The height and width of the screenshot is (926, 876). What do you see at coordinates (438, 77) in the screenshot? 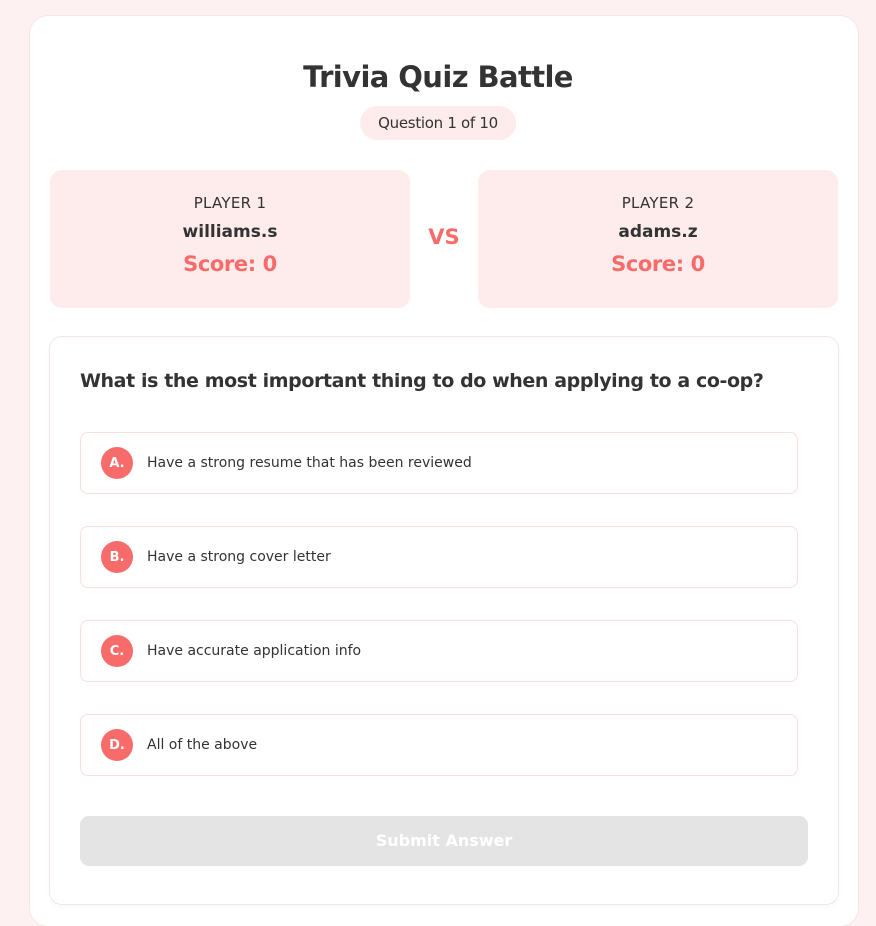
I see `page-title: Trivia Quiz Battle` at bounding box center [438, 77].